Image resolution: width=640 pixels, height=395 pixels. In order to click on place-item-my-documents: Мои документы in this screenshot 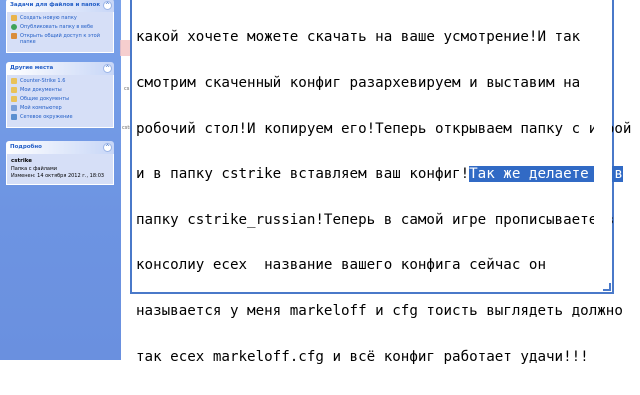, I will do `click(60, 90)`.